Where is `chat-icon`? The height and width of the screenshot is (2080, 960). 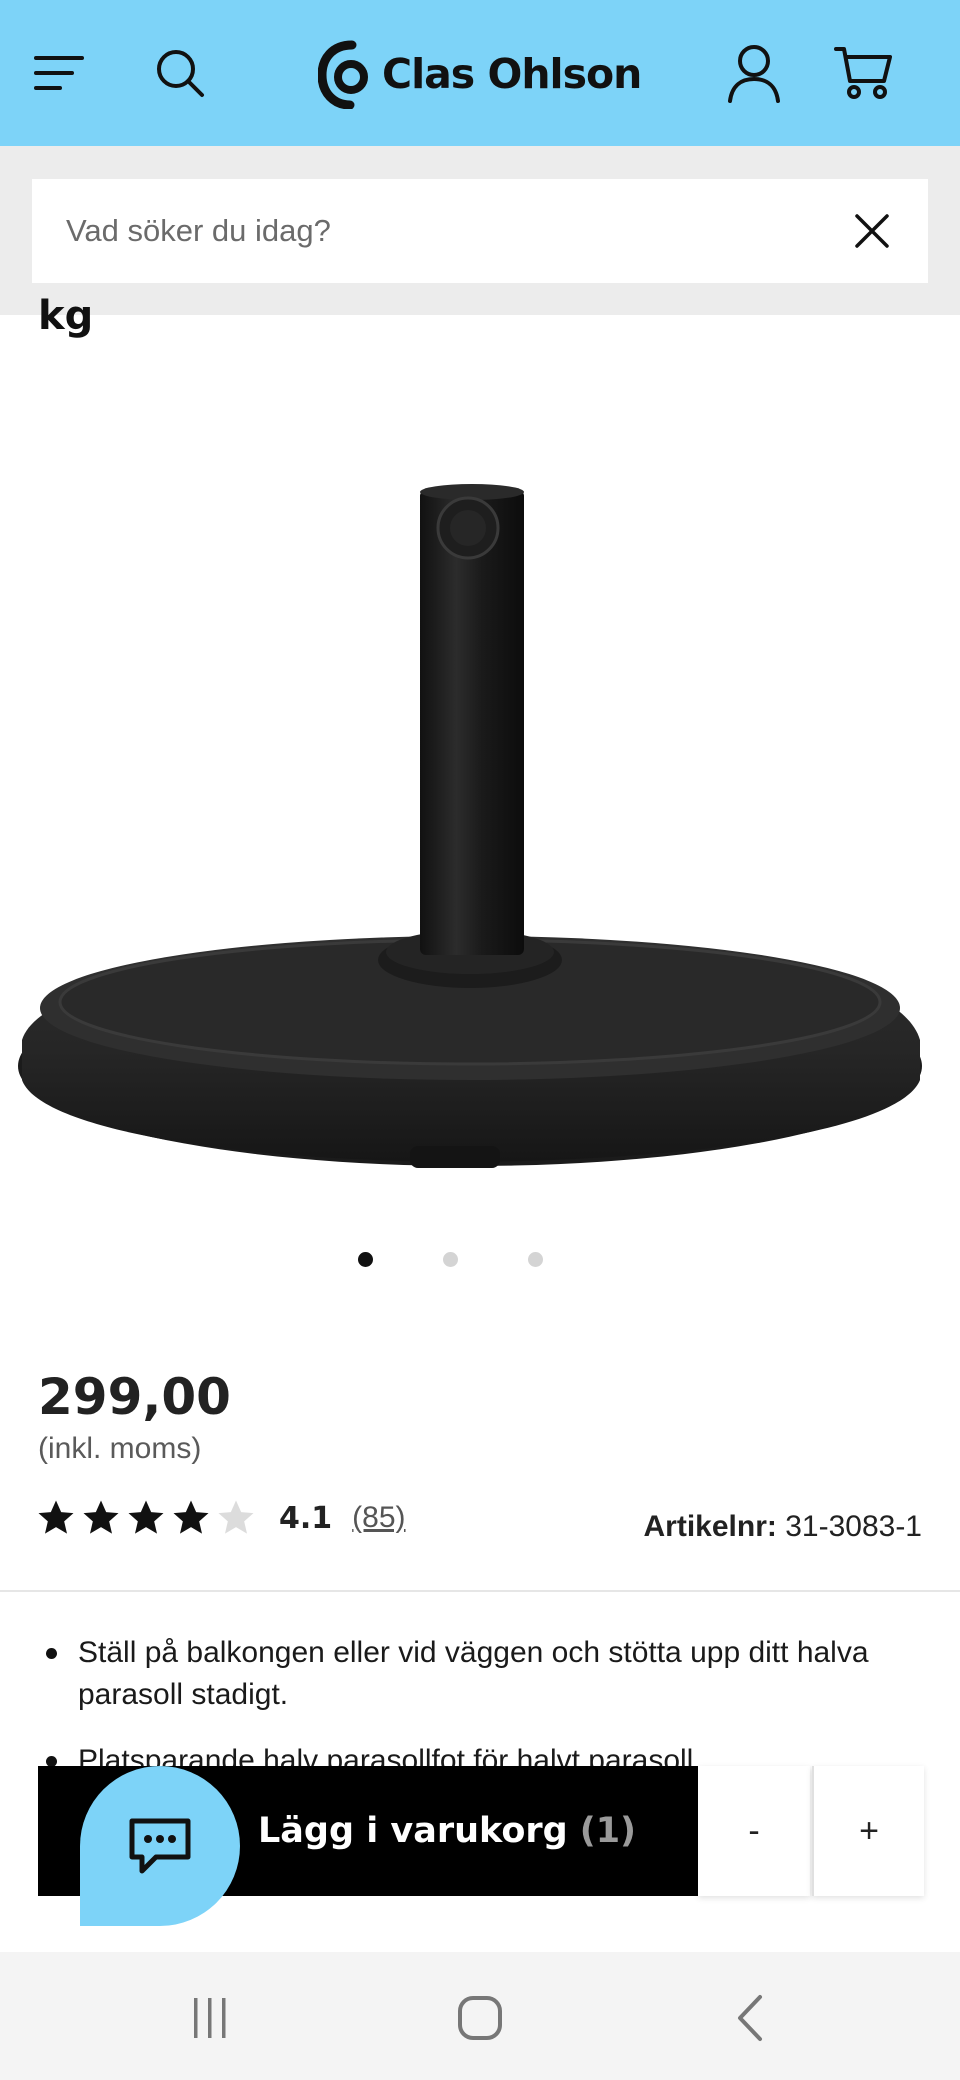 chat-icon is located at coordinates (160, 1846).